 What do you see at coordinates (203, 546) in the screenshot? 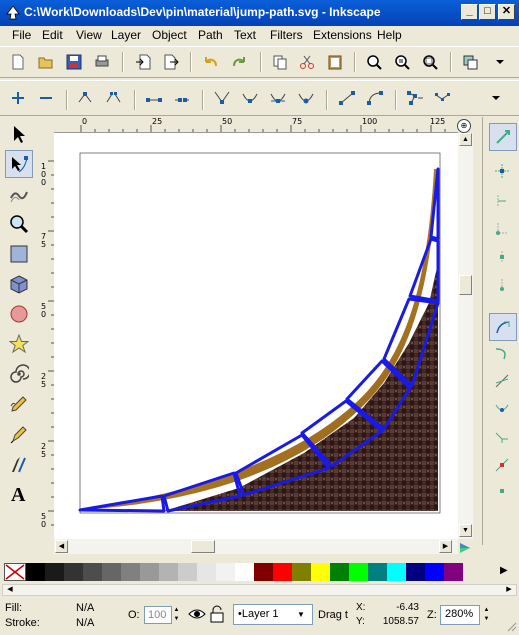
I see `horizontal-scroll-thumb` at bounding box center [203, 546].